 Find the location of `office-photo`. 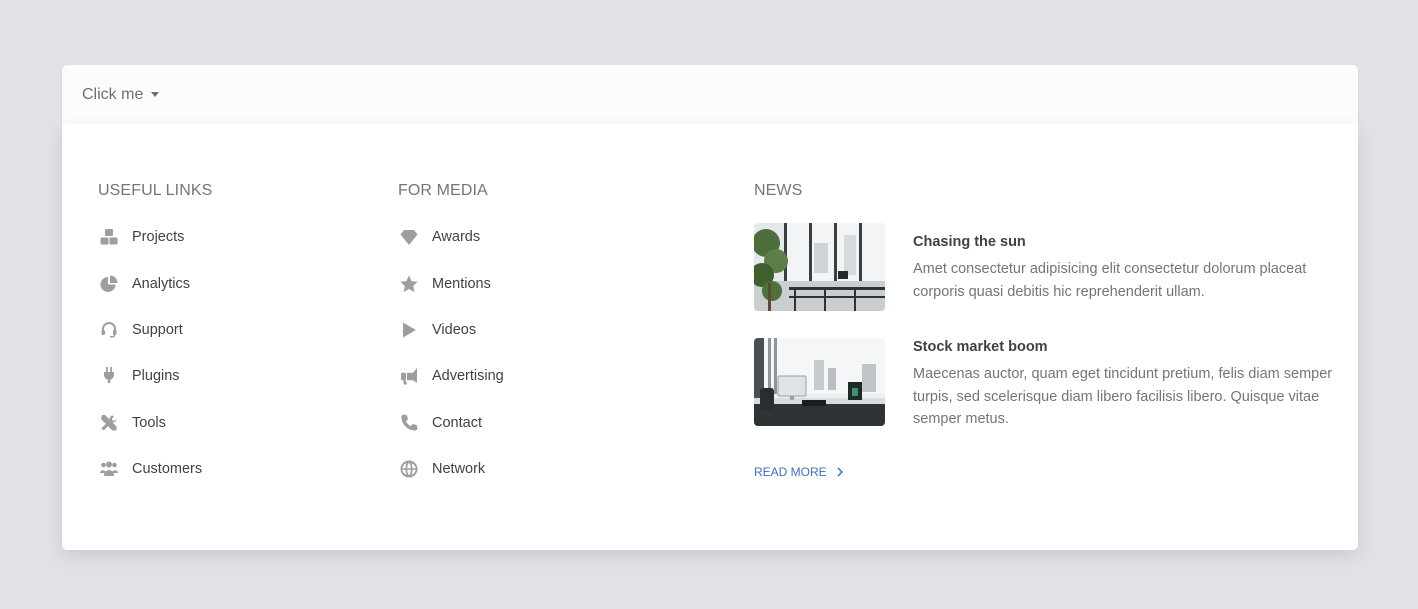

office-photo is located at coordinates (819, 267).